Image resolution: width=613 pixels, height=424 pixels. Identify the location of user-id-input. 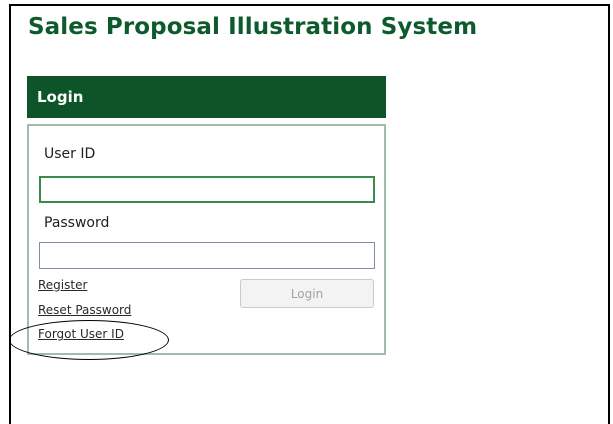
(207, 189).